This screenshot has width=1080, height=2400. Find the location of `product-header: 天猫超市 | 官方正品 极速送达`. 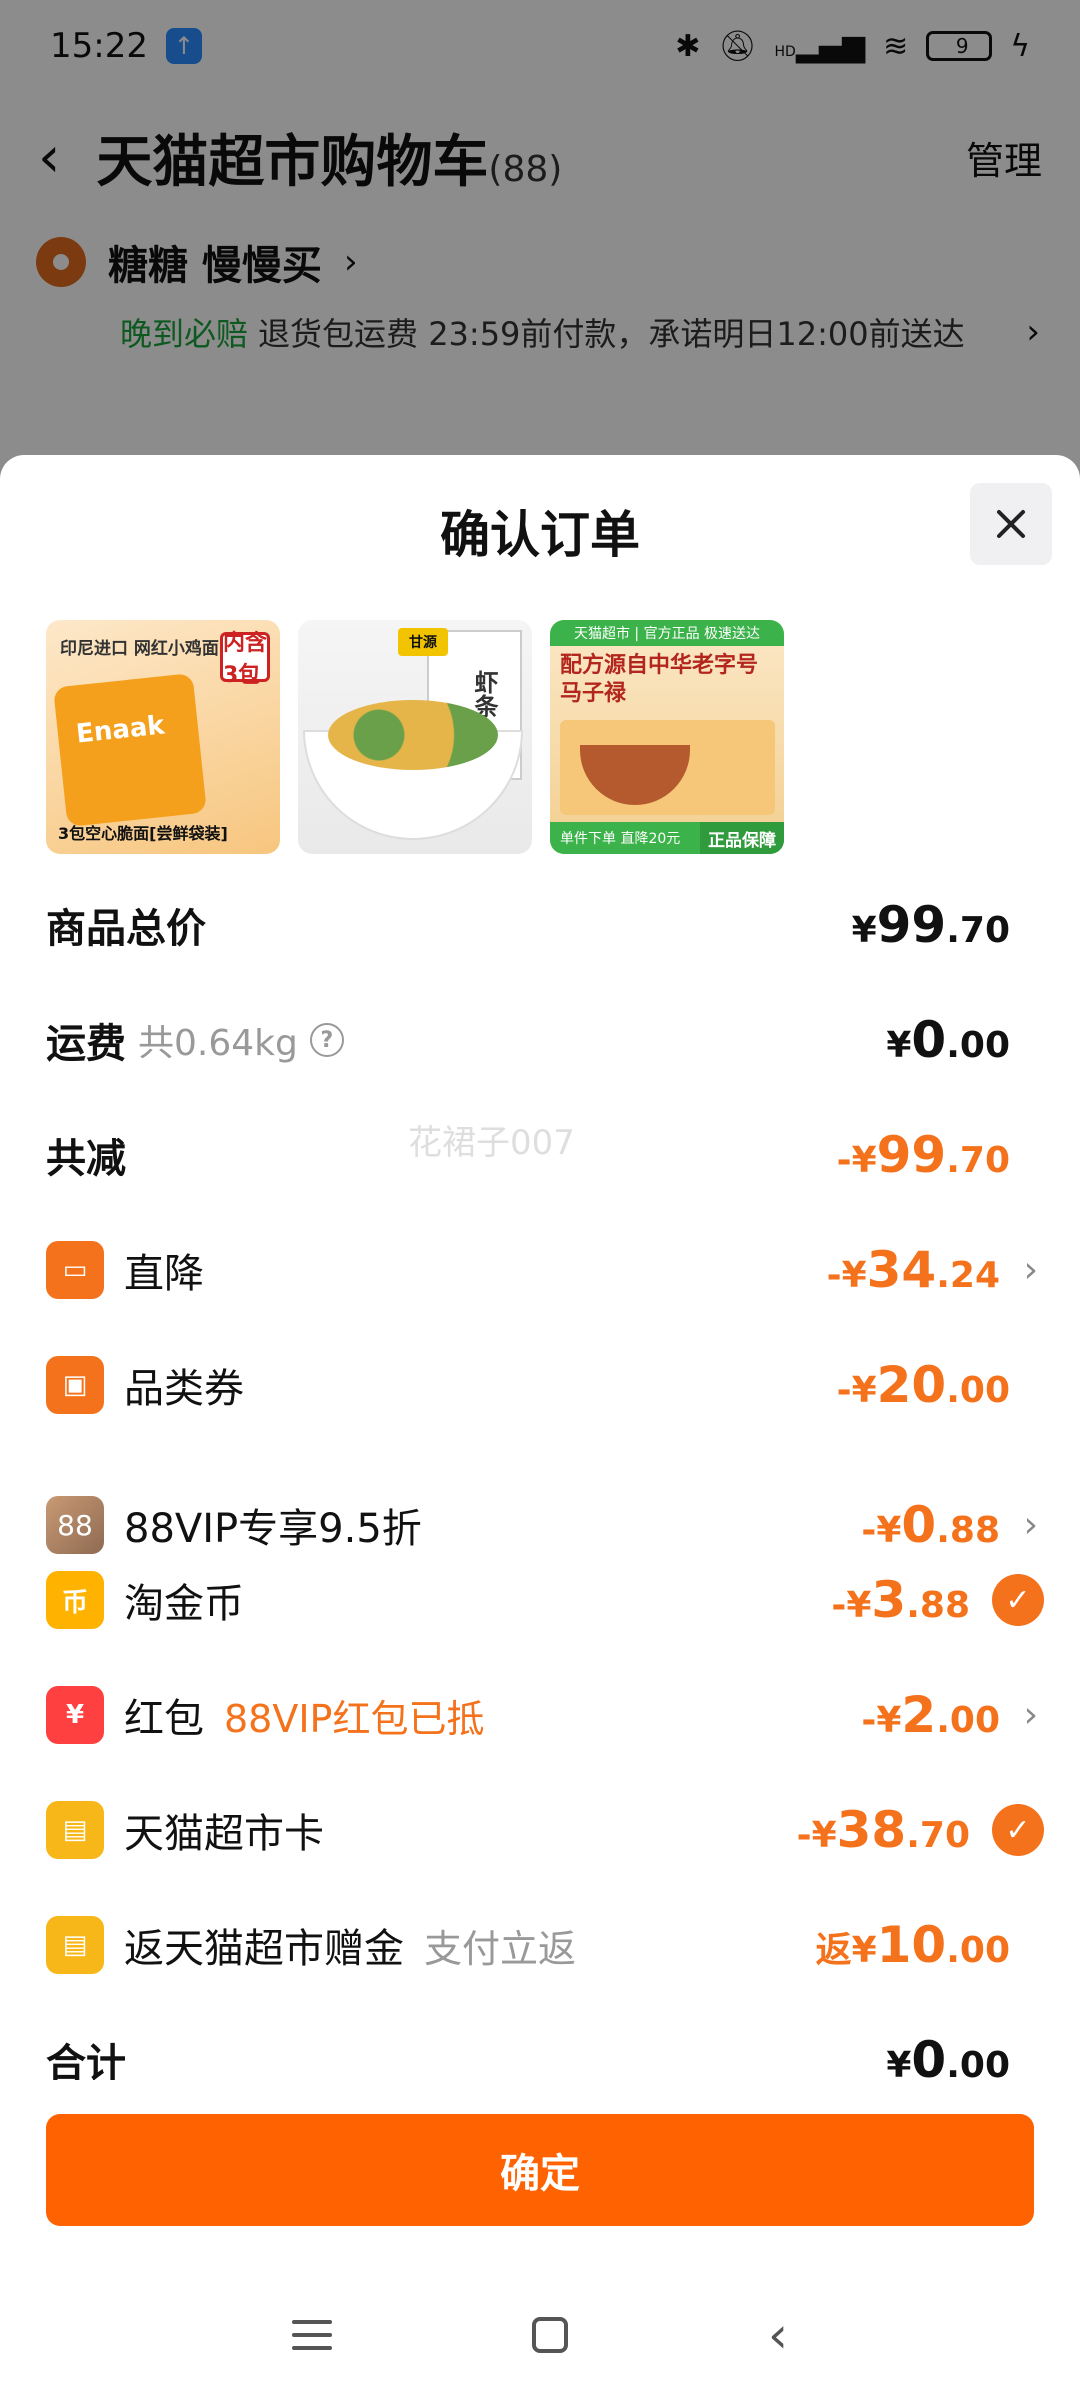

product-header: 天猫超市 | 官方正品 极速送达 is located at coordinates (667, 633).